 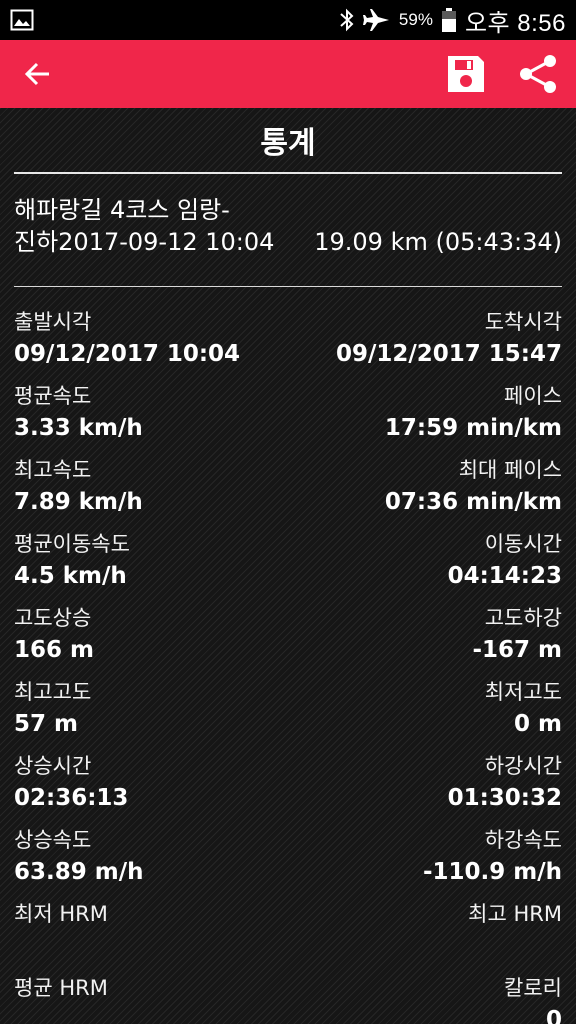 I want to click on share-icon, so click(x=538, y=74).